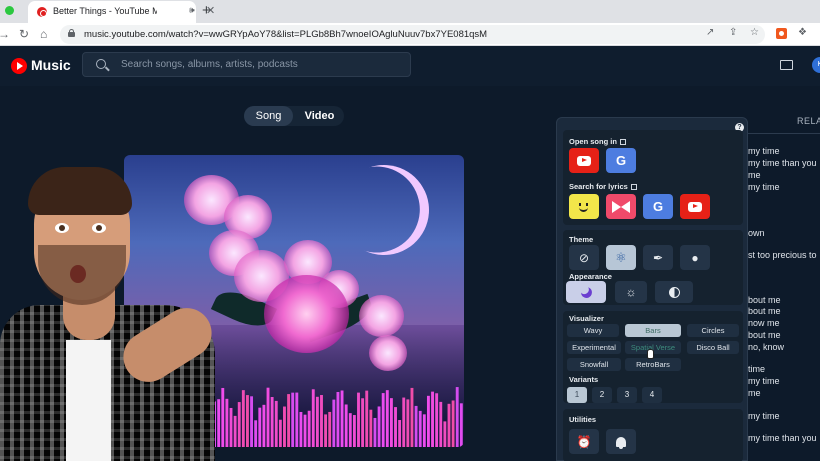 This screenshot has width=820, height=461. I want to click on window-maximize-dot, so click(9, 10).